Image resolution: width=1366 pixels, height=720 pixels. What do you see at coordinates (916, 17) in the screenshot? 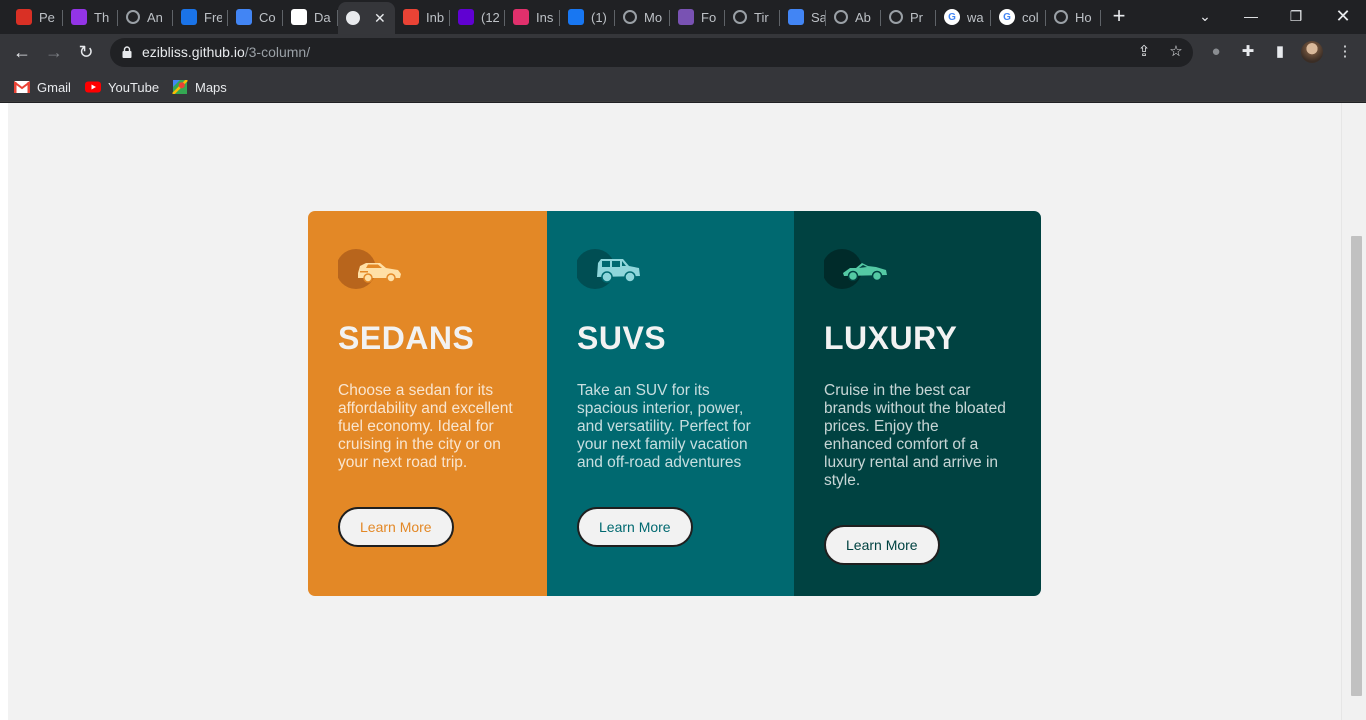
I see `tab-title: Pr` at bounding box center [916, 17].